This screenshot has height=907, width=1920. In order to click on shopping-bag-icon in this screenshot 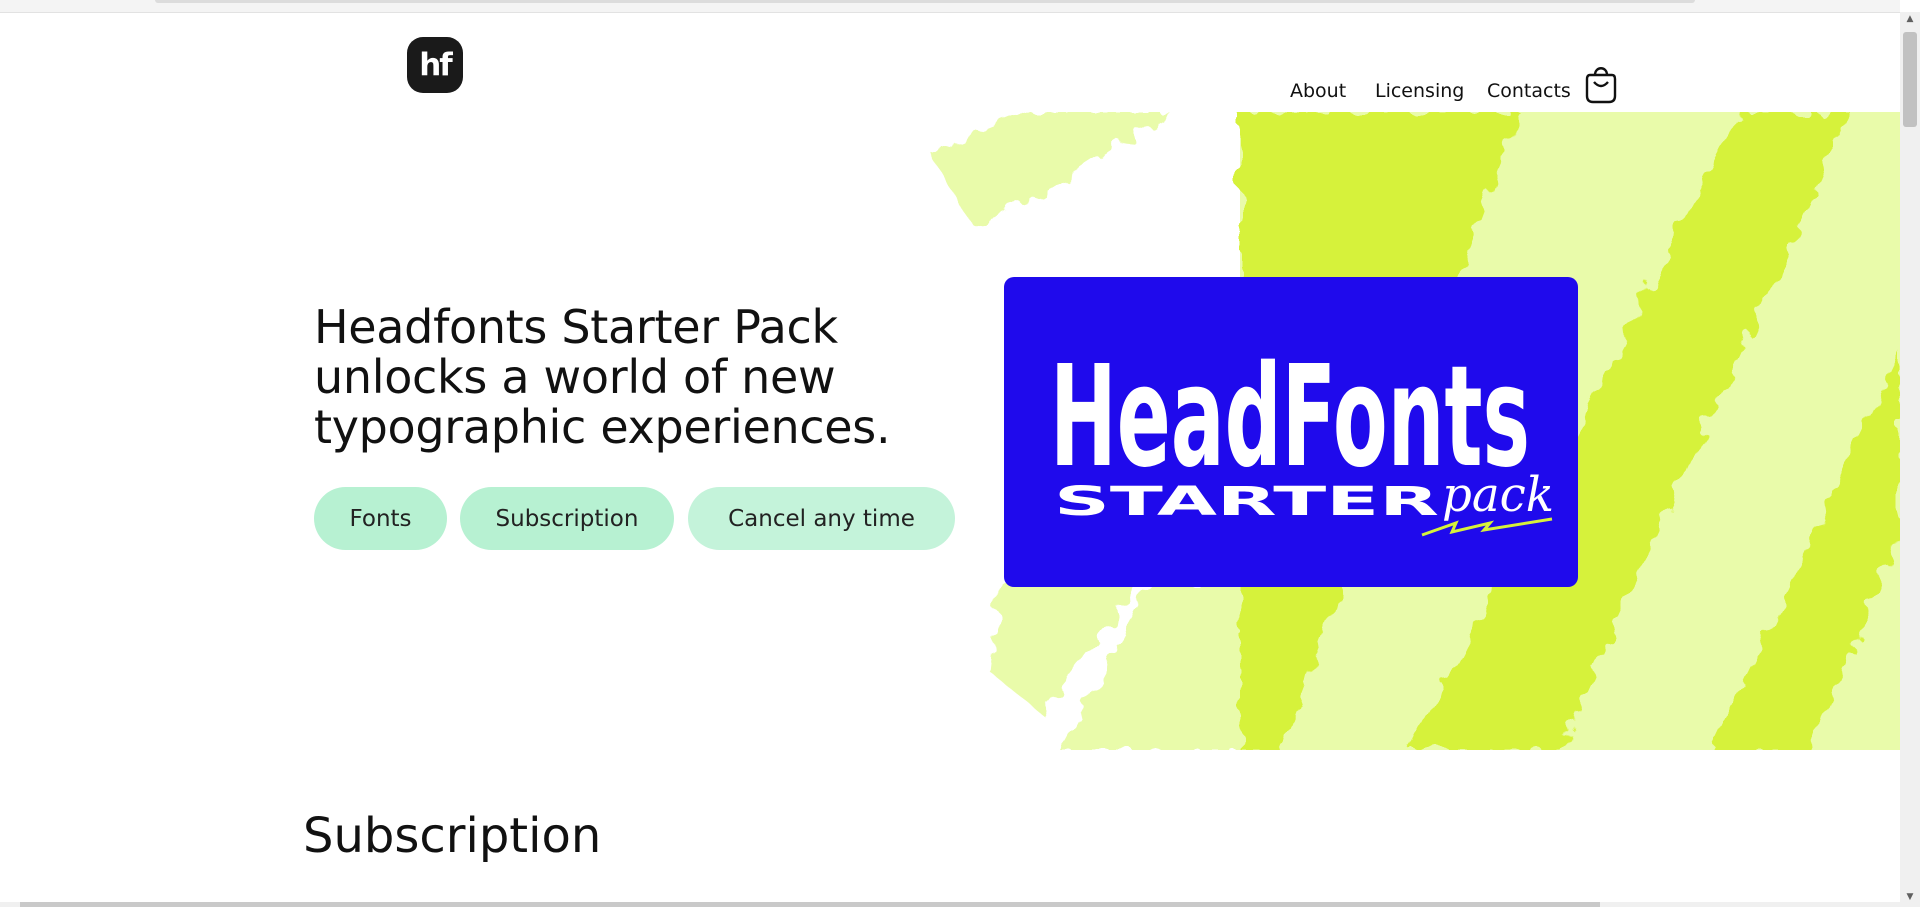, I will do `click(1601, 83)`.